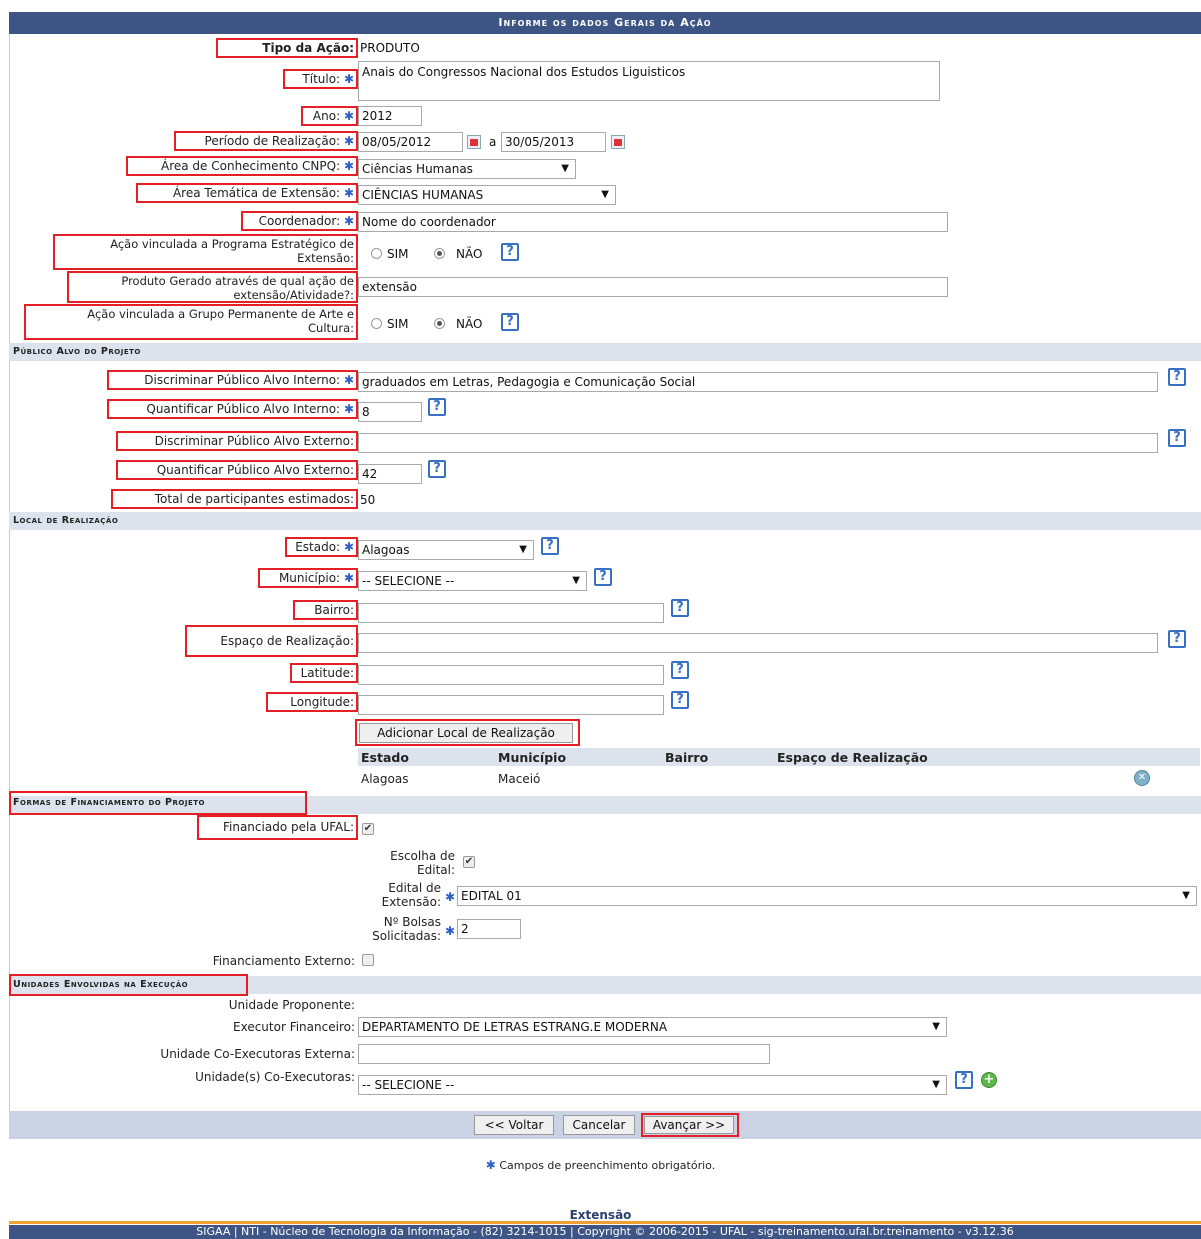 The image size is (1201, 1239). What do you see at coordinates (275, 1077) in the screenshot?
I see `coexecutoras-label: Unidade(s) Co-Executoras:` at bounding box center [275, 1077].